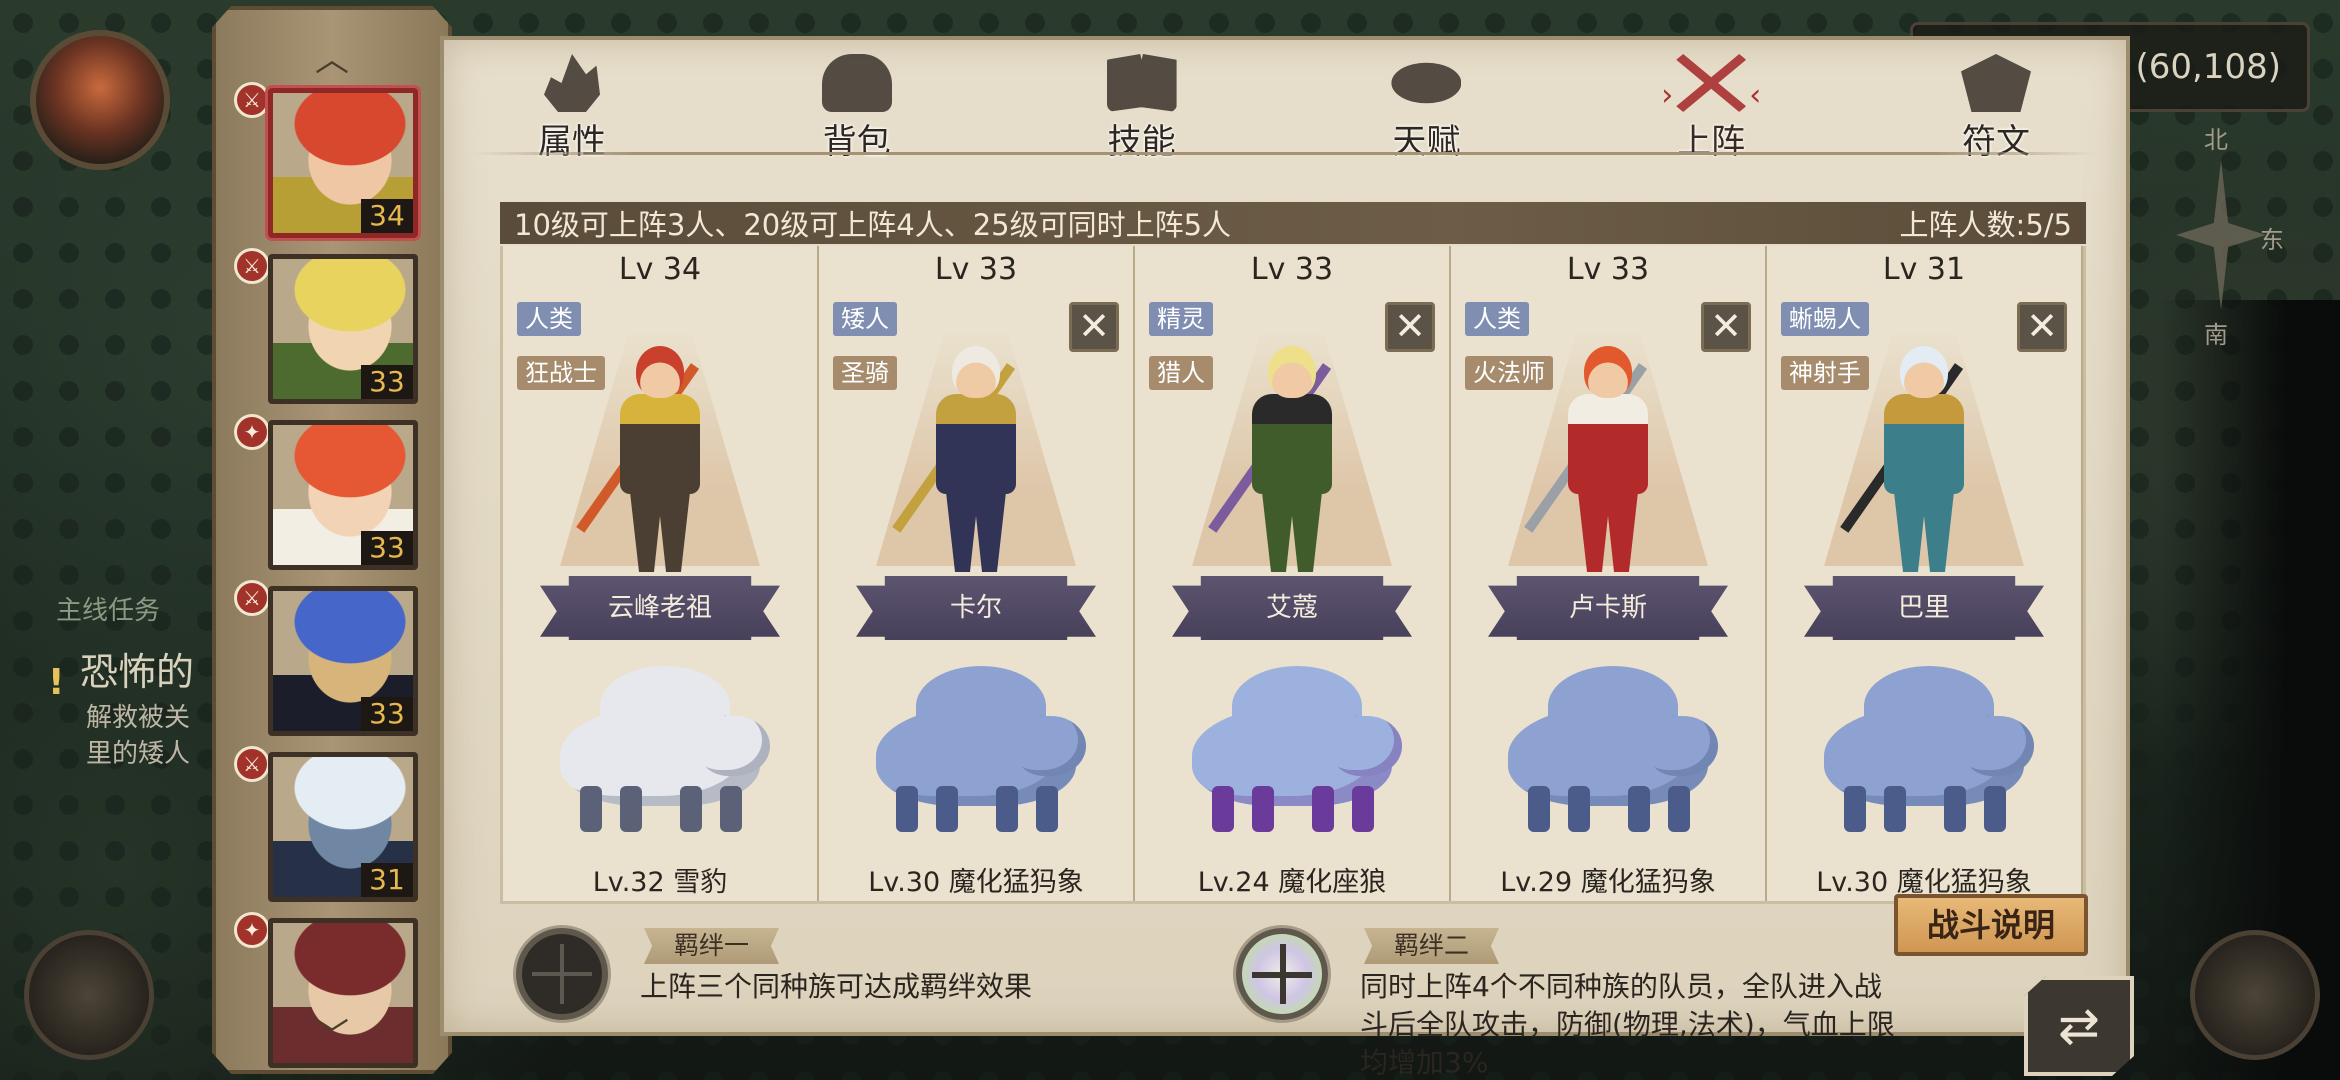 Image resolution: width=2340 pixels, height=1080 pixels. What do you see at coordinates (1711, 83) in the screenshot?
I see `crossed-swords-icon` at bounding box center [1711, 83].